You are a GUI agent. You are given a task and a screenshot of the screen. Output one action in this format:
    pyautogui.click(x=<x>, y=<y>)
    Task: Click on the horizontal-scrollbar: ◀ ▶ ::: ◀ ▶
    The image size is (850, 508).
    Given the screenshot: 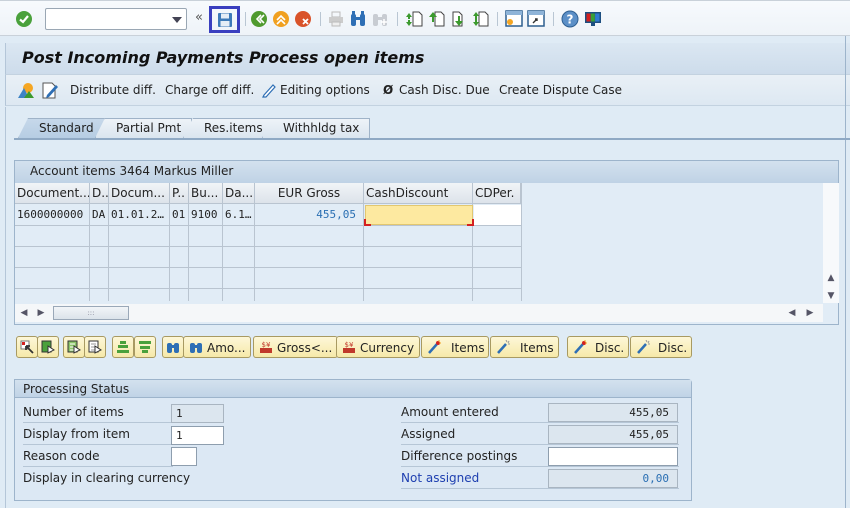 What is the action you would take?
    pyautogui.click(x=419, y=313)
    